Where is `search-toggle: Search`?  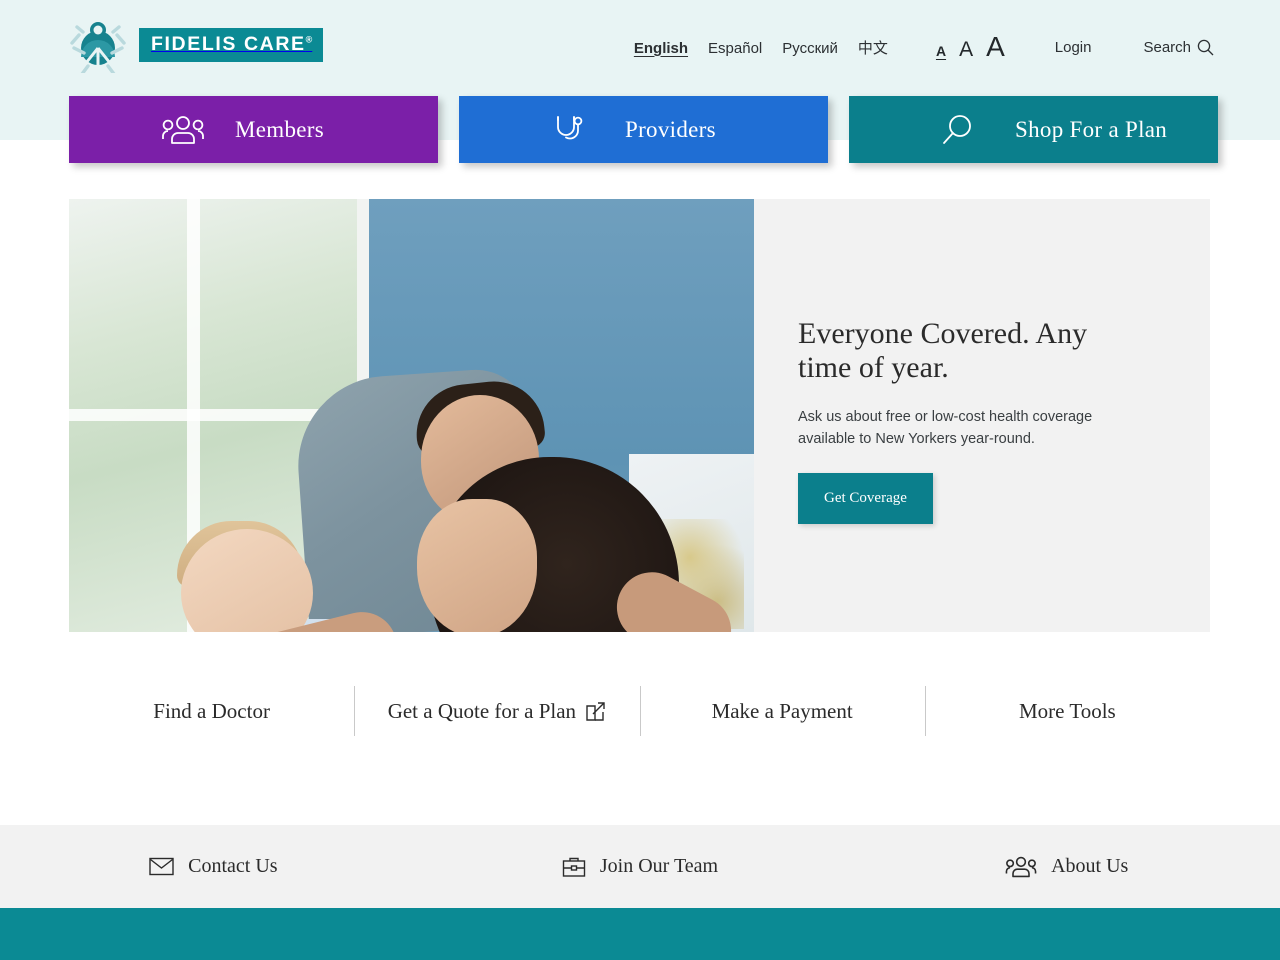 search-toggle: Search is located at coordinates (1178, 47).